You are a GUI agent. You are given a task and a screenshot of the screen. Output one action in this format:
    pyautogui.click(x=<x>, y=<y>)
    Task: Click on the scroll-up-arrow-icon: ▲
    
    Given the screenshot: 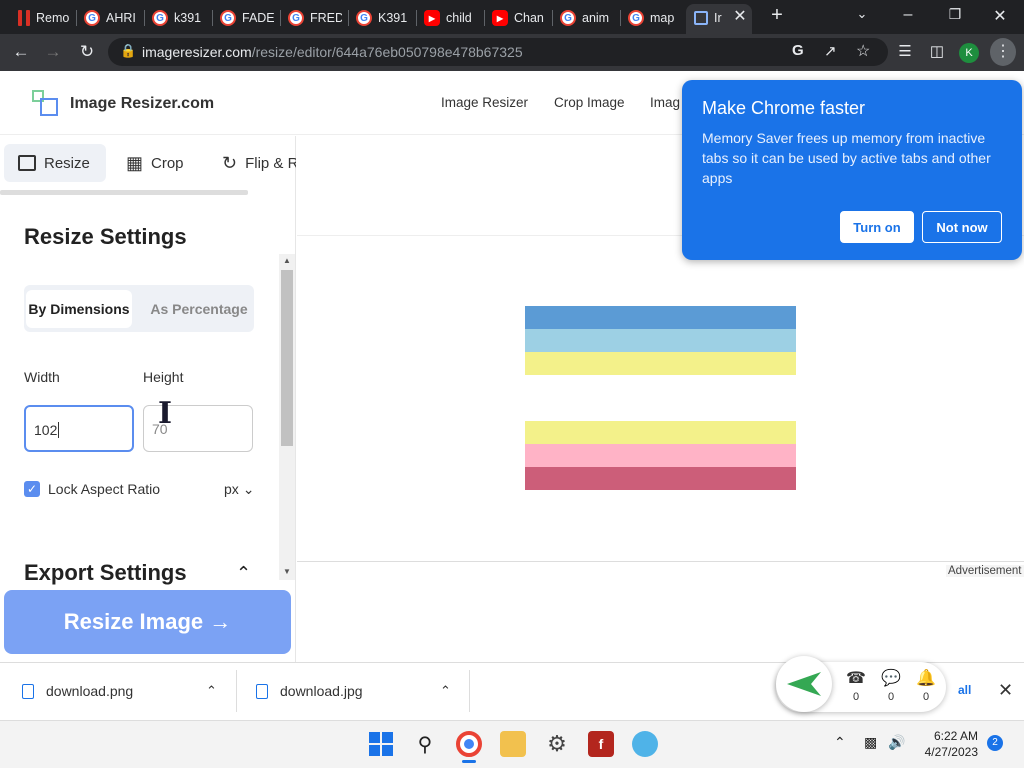 What is the action you would take?
    pyautogui.click(x=287, y=260)
    